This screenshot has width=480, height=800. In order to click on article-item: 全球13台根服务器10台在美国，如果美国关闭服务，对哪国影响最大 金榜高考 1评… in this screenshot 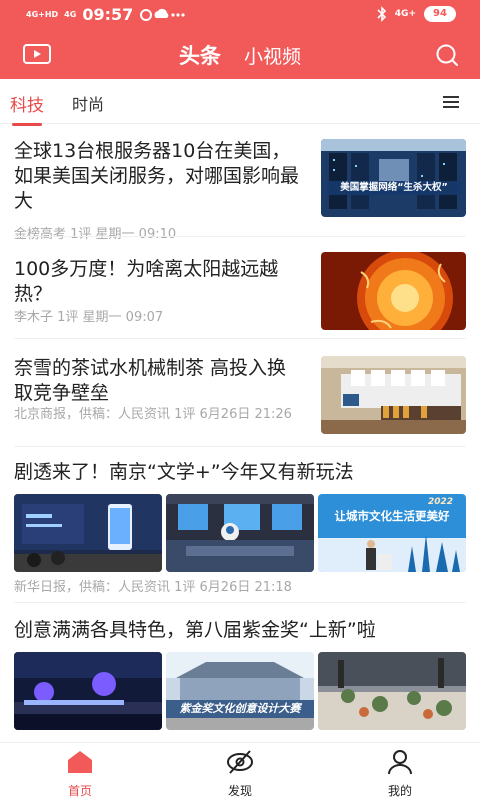, I will do `click(240, 190)`.